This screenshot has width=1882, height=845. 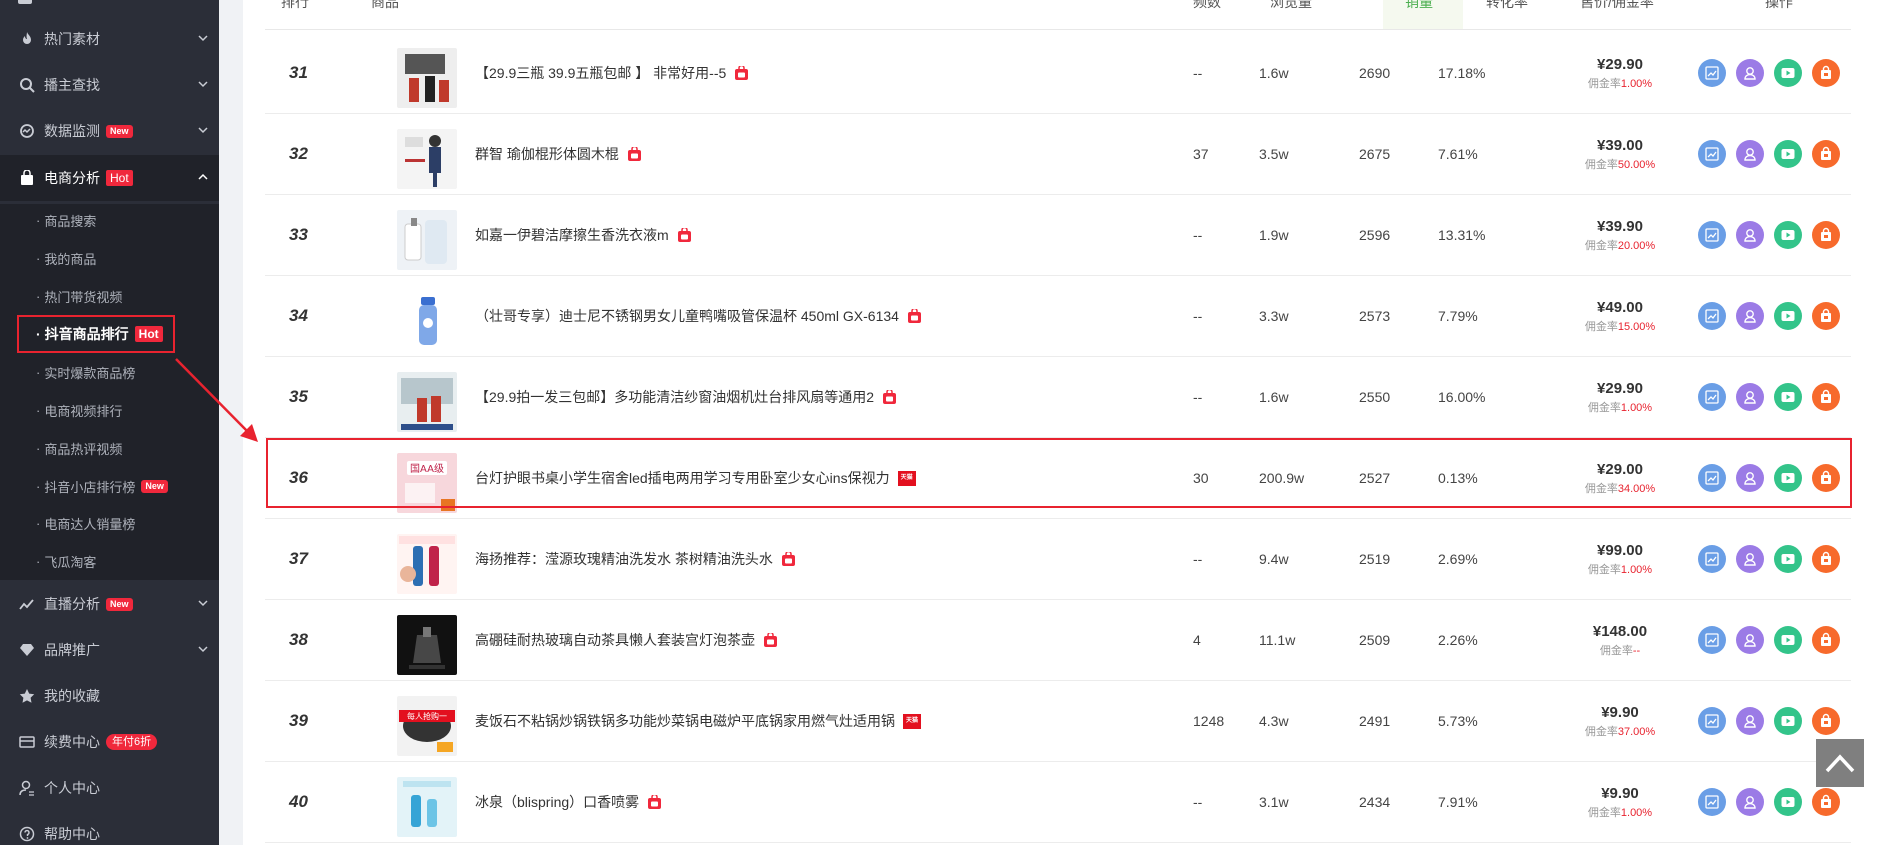 I want to click on header-price: 售价/佣金率, so click(x=1617, y=6).